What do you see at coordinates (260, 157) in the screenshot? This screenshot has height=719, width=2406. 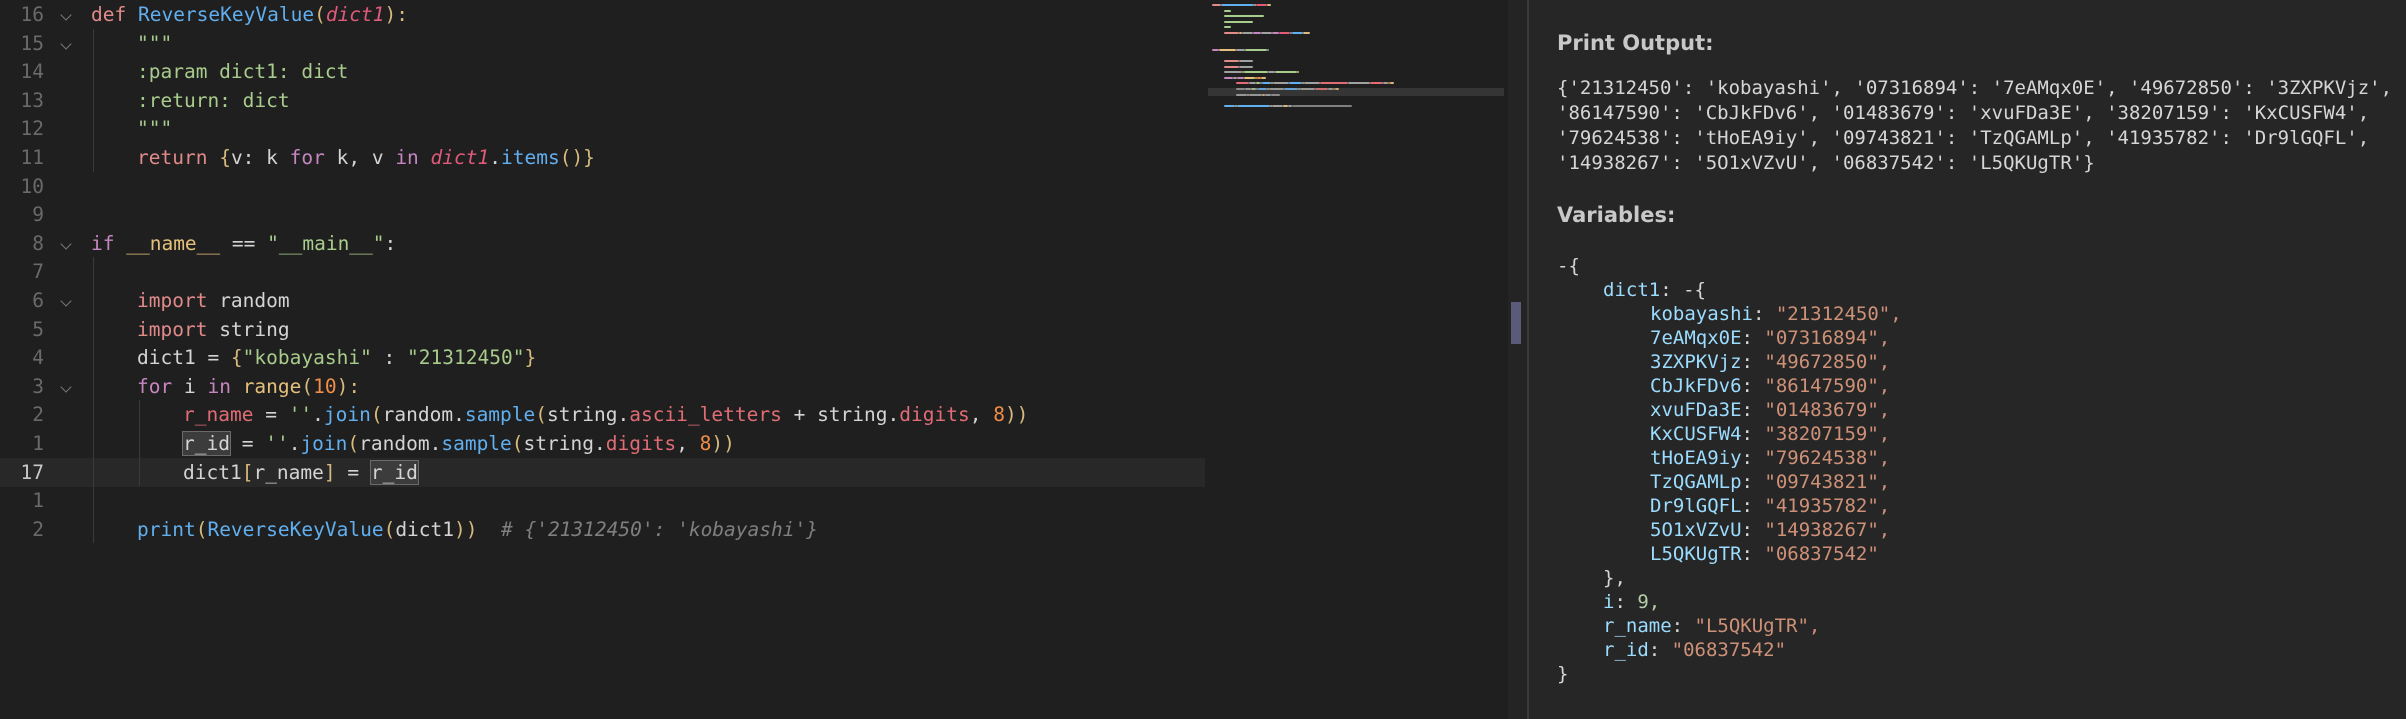 I see `code-token: v: k` at bounding box center [260, 157].